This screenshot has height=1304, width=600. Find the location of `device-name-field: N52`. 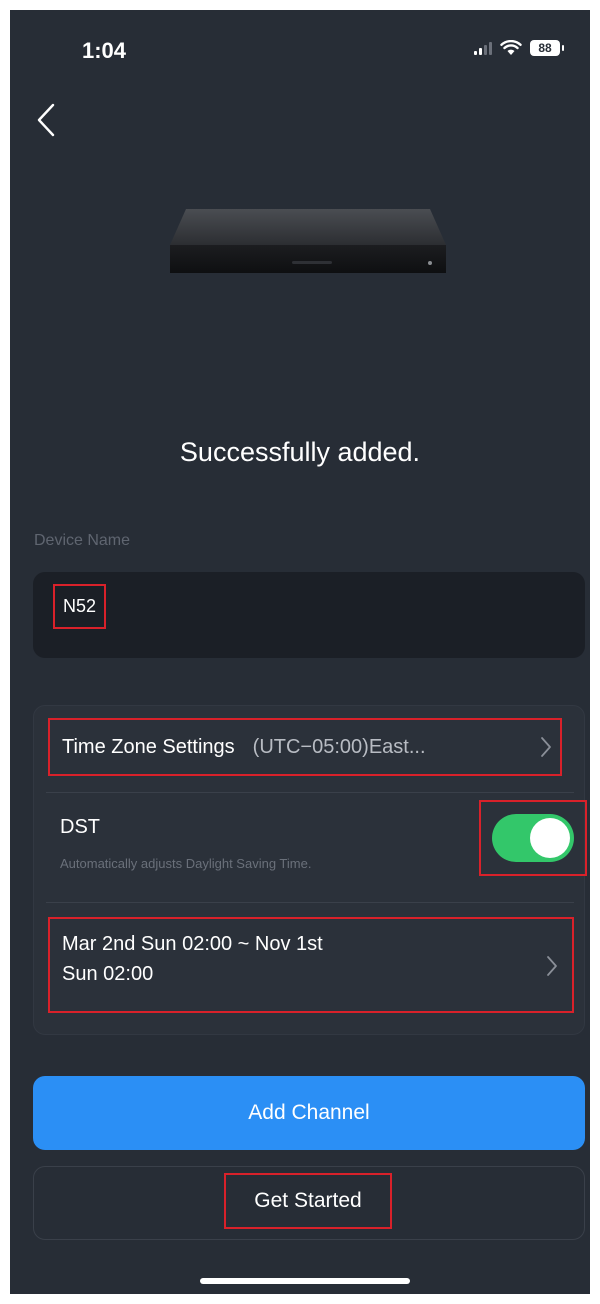

device-name-field: N52 is located at coordinates (309, 615).